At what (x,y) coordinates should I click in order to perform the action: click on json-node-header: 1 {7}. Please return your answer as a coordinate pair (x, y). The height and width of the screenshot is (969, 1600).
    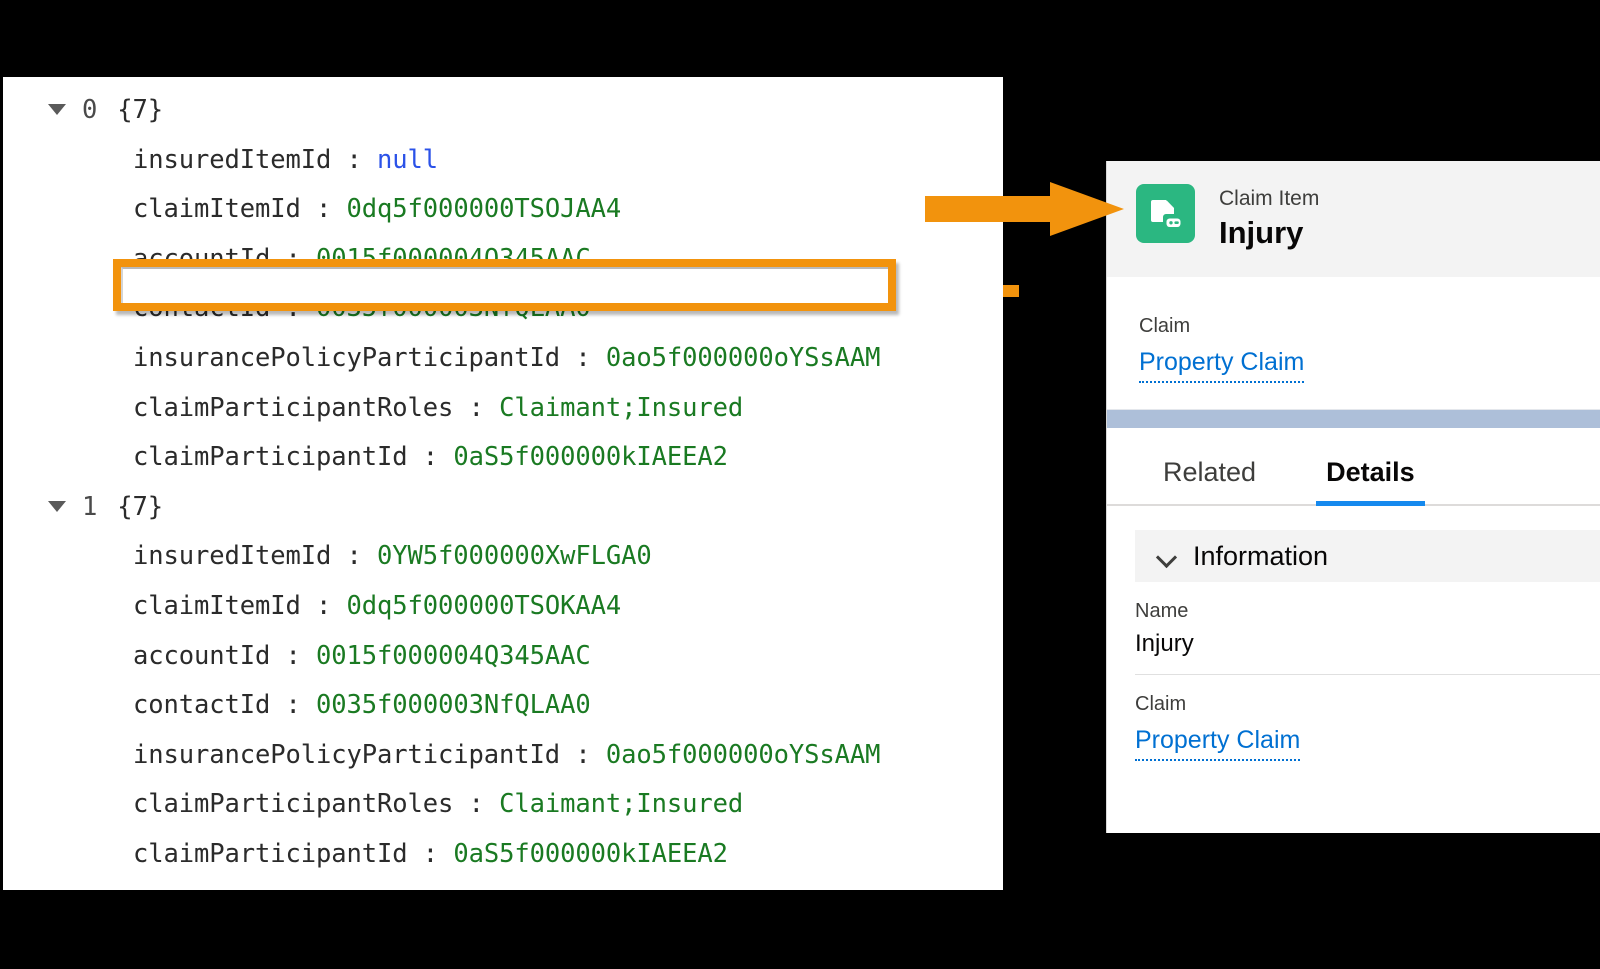
    Looking at the image, I should click on (105, 507).